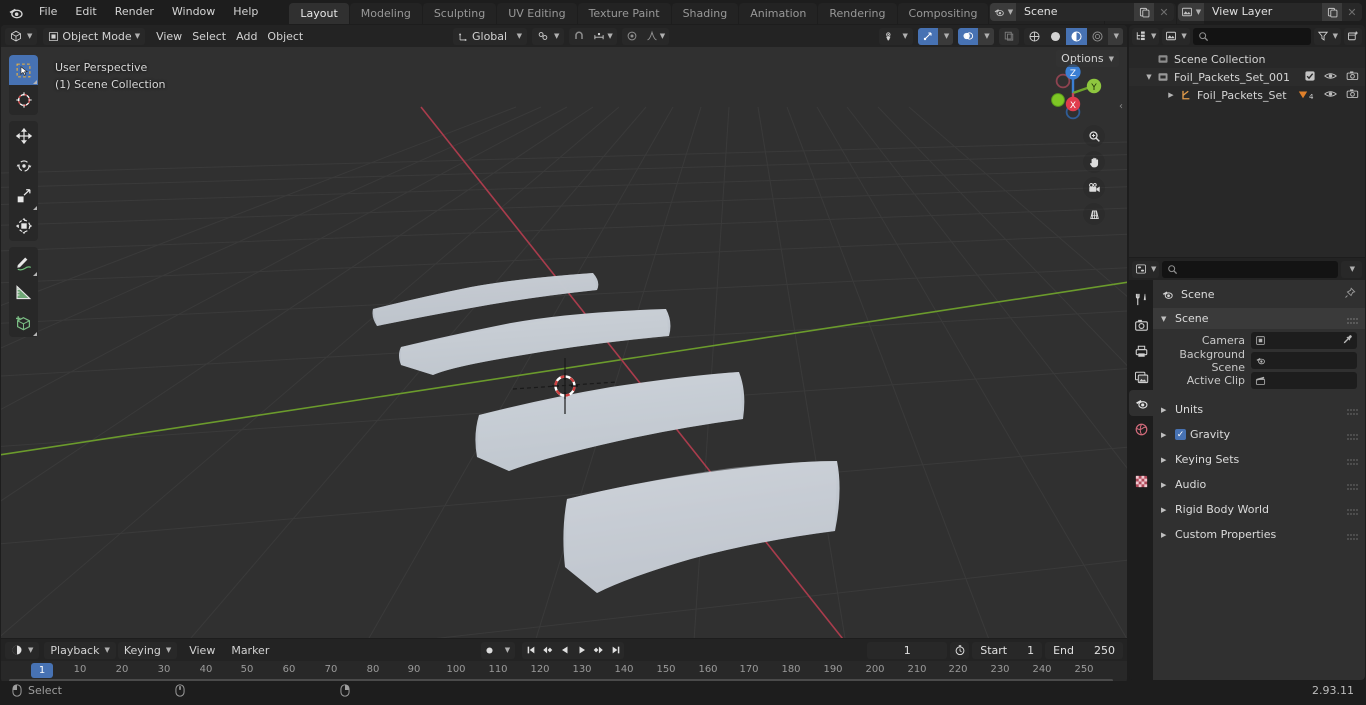 The height and width of the screenshot is (705, 1366). I want to click on stopwatch-icon, so click(960, 650).